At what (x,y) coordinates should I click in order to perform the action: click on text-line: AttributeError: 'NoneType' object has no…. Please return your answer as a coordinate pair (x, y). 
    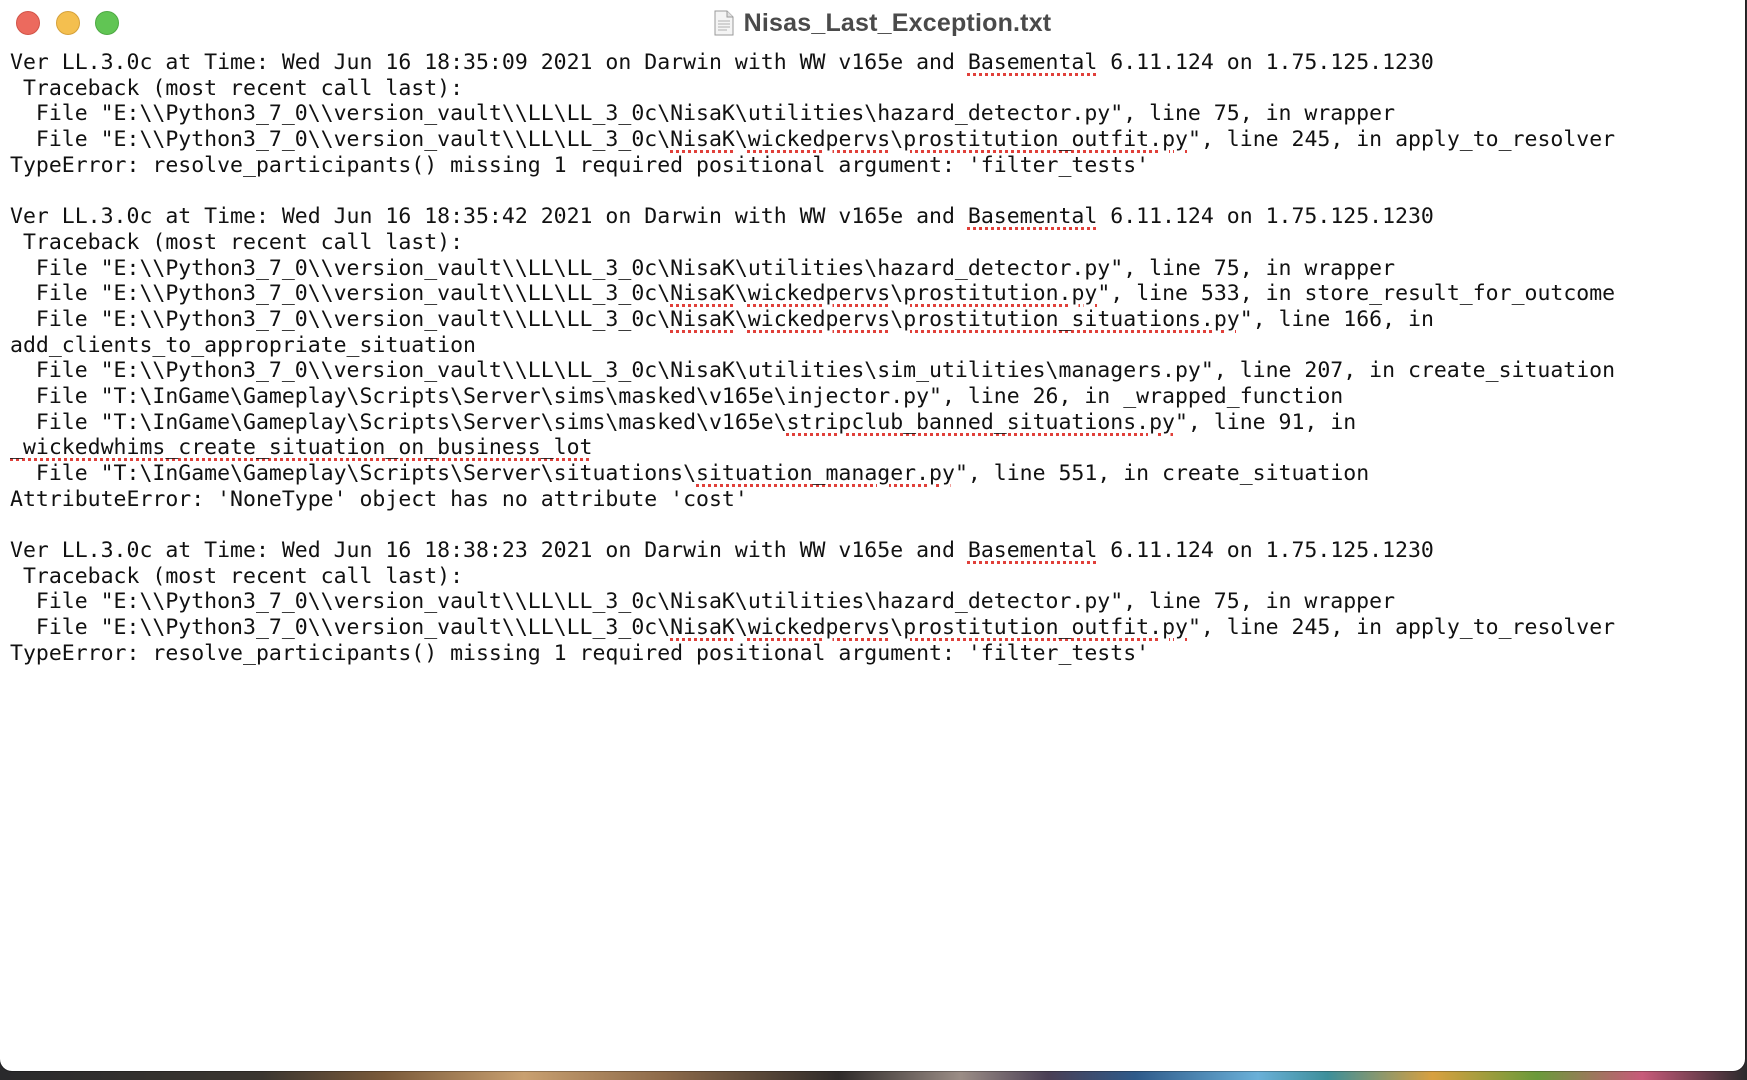
    Looking at the image, I should click on (872, 500).